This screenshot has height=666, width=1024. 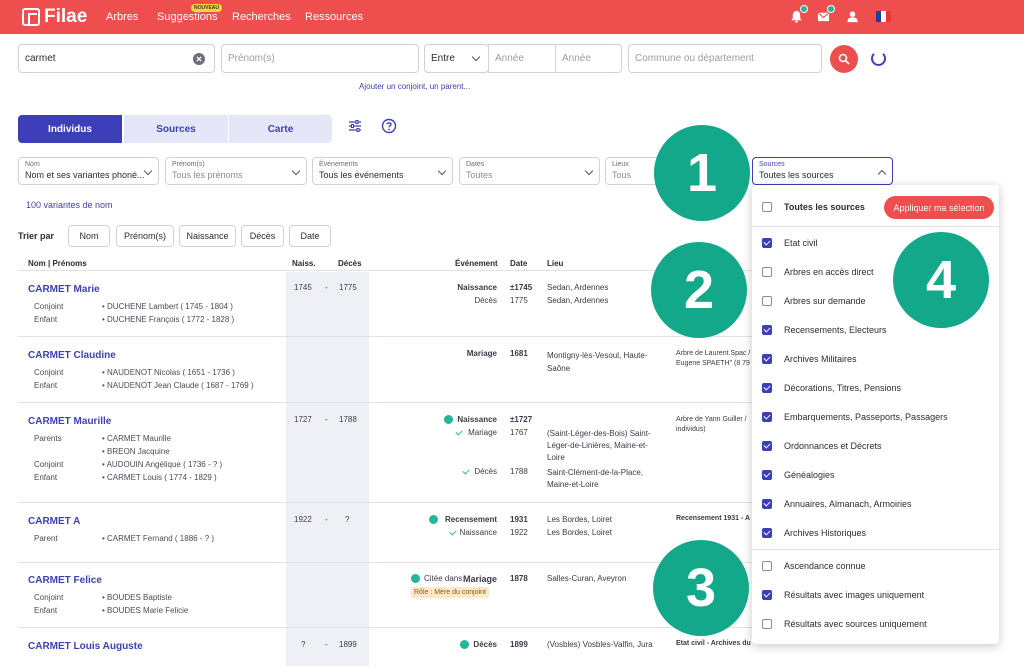 I want to click on relation-name: • CARMET Louis ( 1774 - 1829 ), so click(x=159, y=477).